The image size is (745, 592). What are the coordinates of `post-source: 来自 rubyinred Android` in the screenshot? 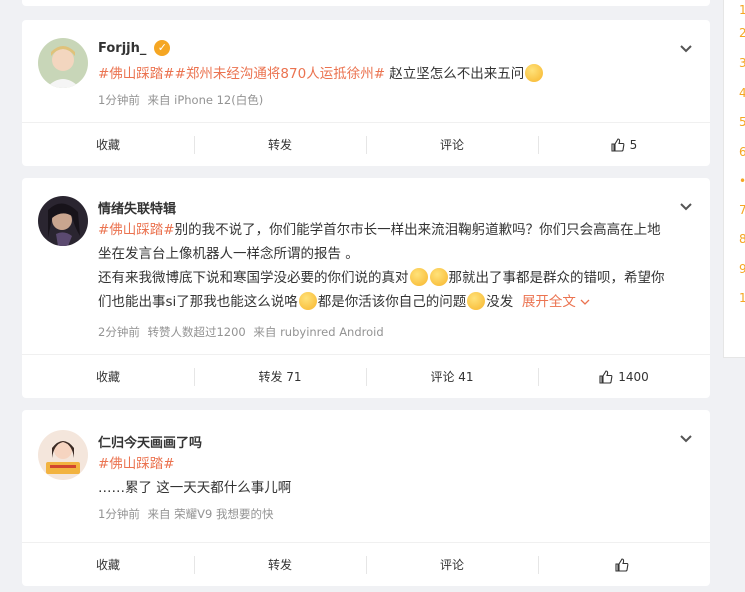 It's located at (318, 332).